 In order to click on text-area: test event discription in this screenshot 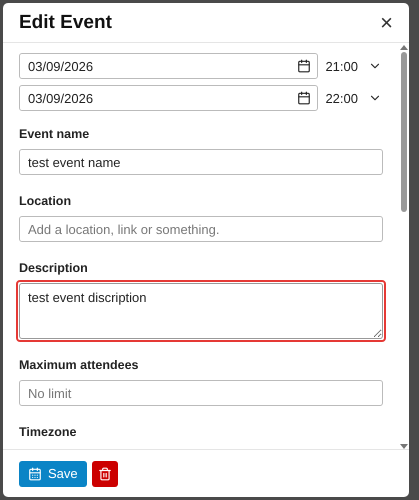, I will do `click(201, 311)`.